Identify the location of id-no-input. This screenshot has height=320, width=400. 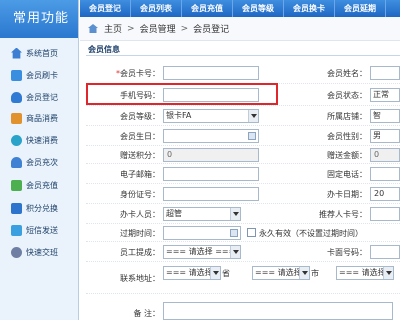
(211, 194).